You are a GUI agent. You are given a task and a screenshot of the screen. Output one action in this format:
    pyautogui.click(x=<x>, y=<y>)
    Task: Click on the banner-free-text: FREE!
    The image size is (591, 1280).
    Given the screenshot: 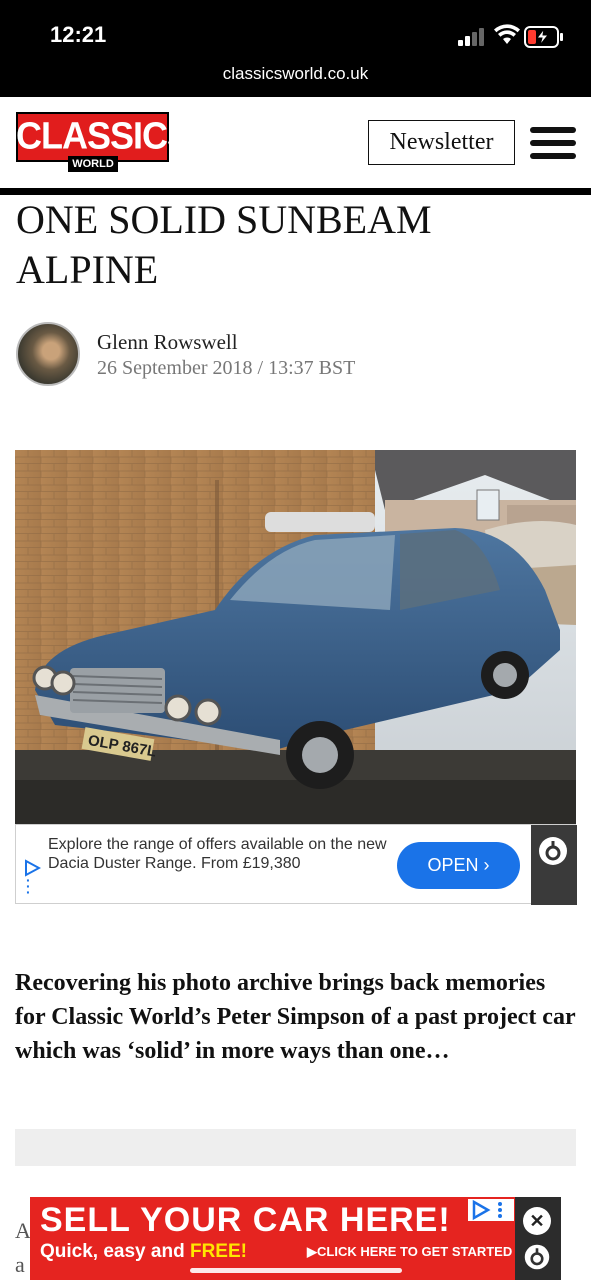 What is the action you would take?
    pyautogui.click(x=218, y=1251)
    